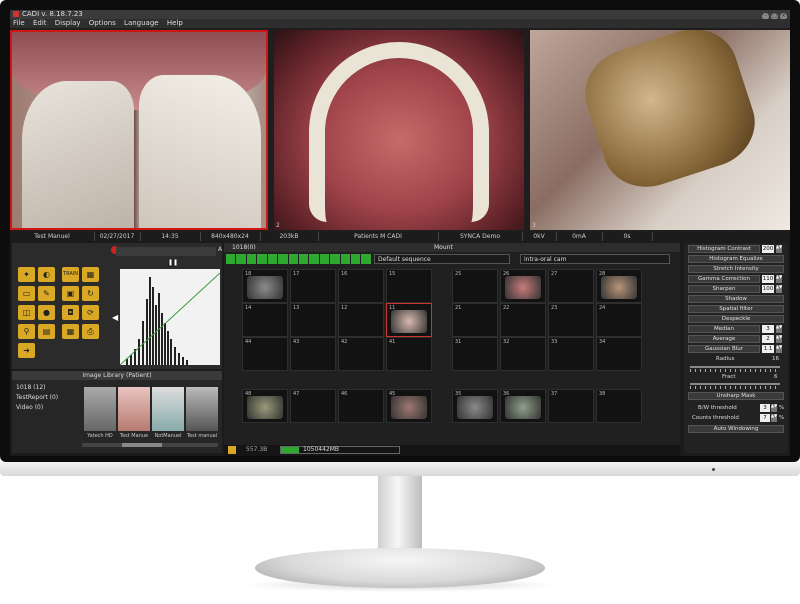  What do you see at coordinates (409, 286) in the screenshot?
I see `tooth-slot: 15` at bounding box center [409, 286].